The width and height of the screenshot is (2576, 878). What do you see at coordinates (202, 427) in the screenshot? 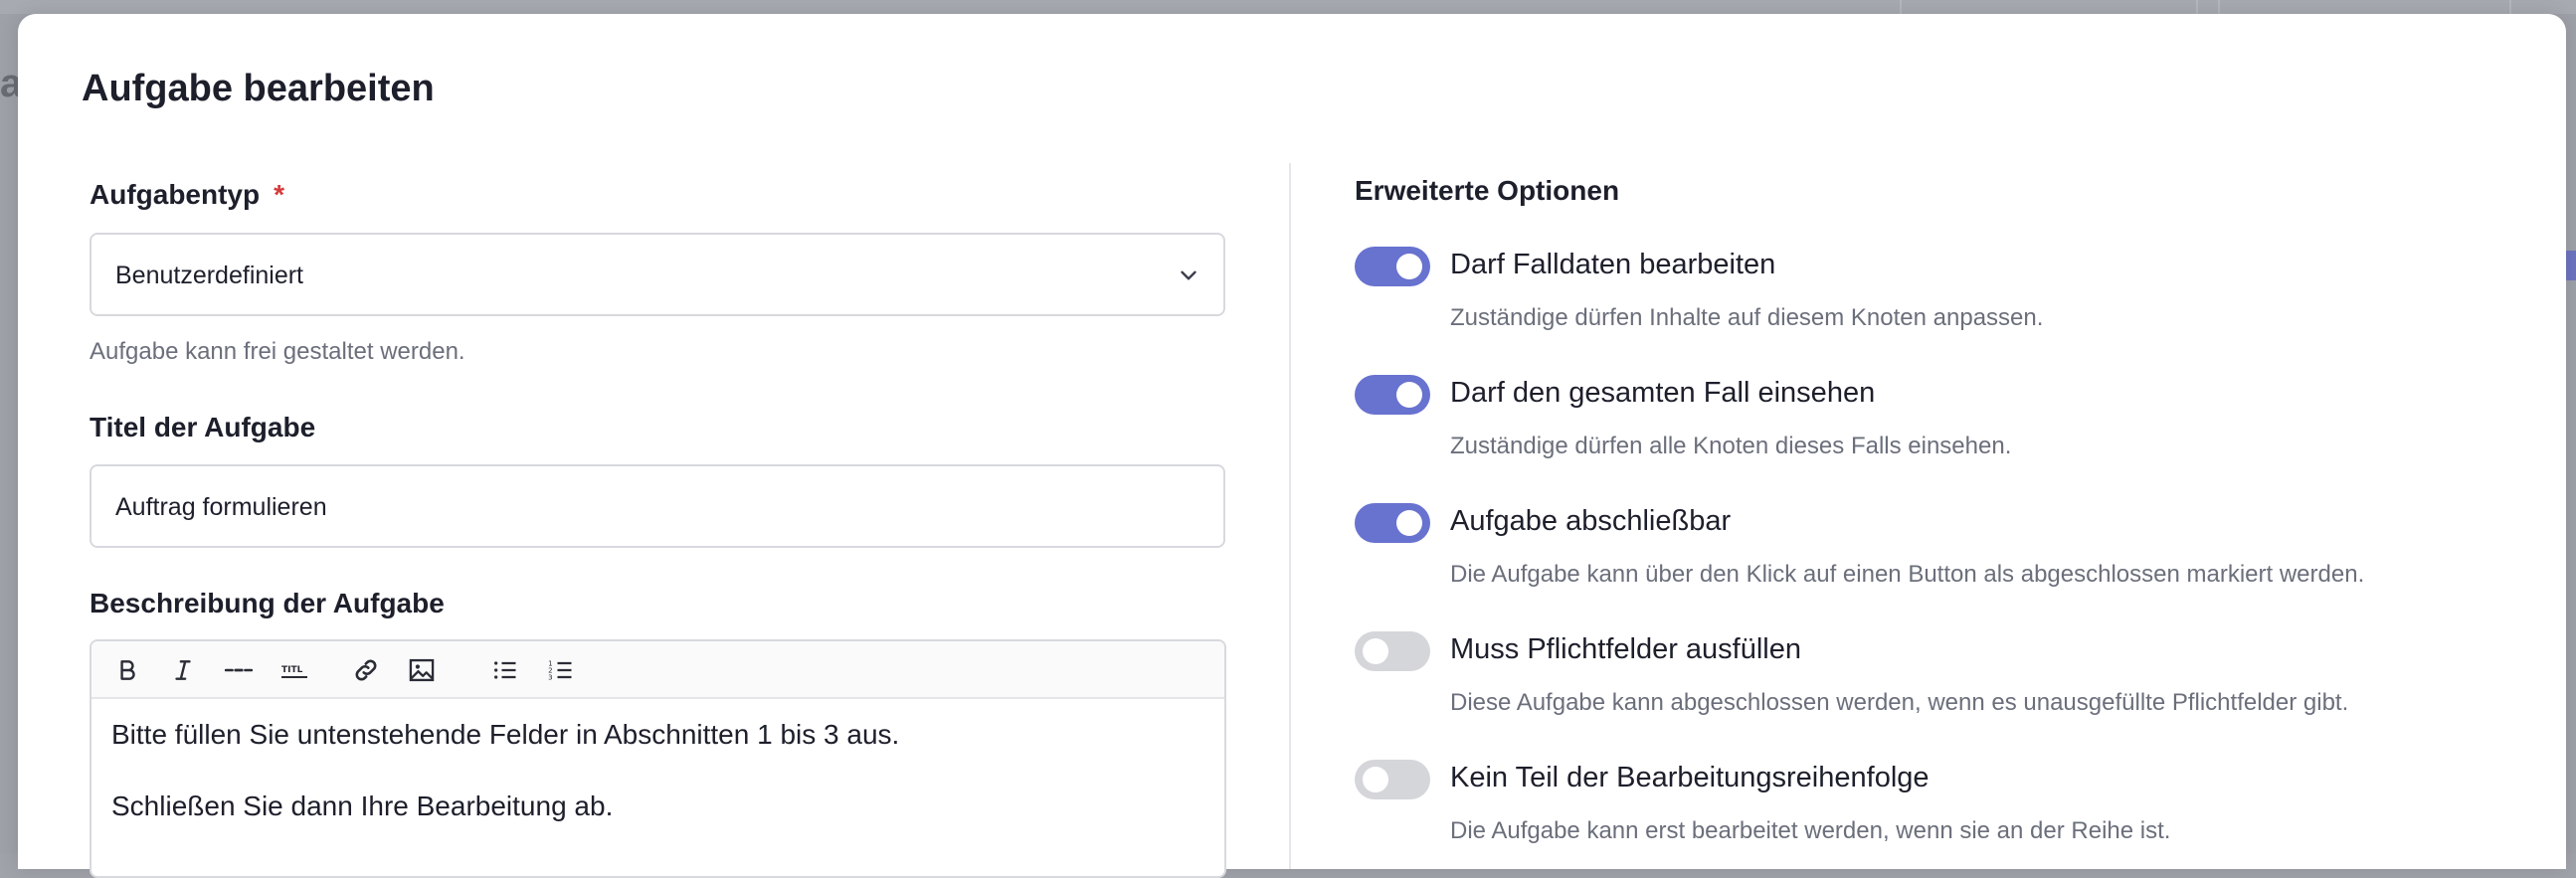
I see `task-title-label: Titel der Aufgabe` at bounding box center [202, 427].